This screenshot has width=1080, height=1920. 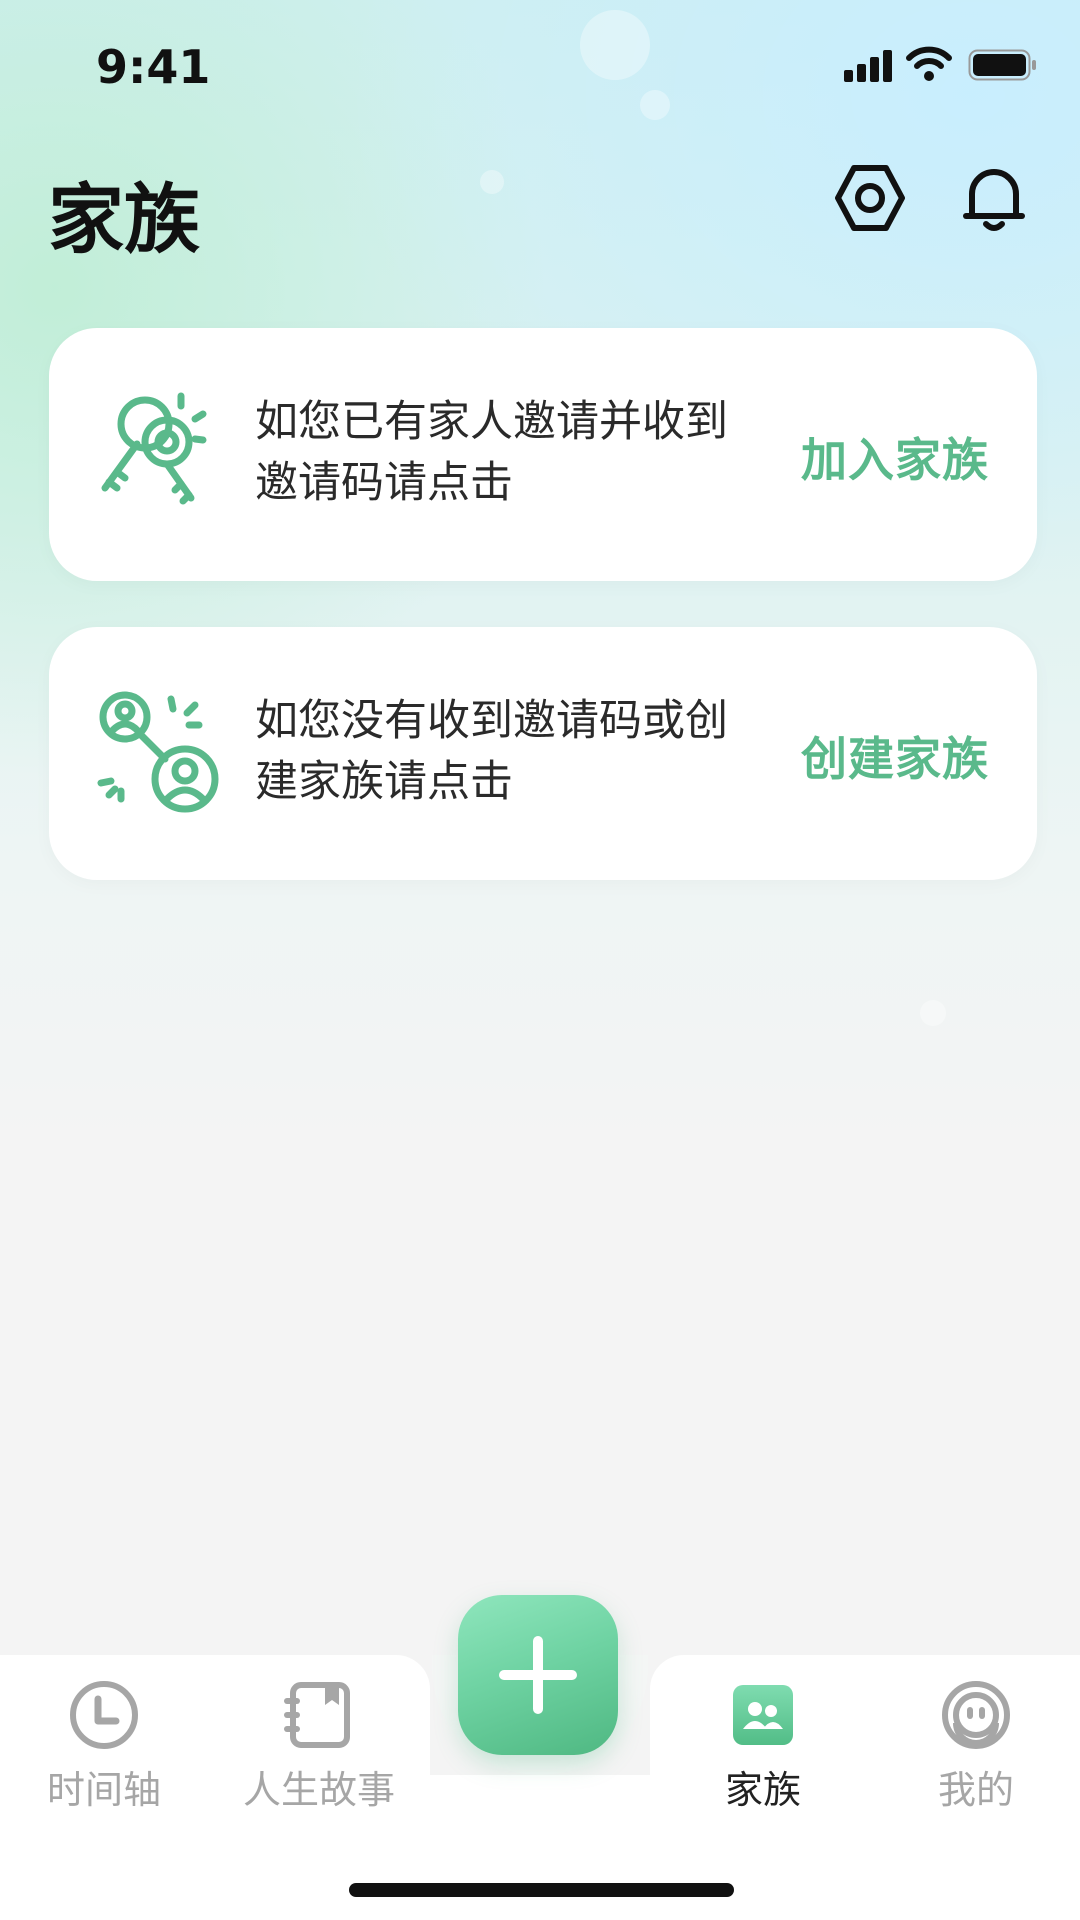 I want to click on add-button, so click(x=538, y=1675).